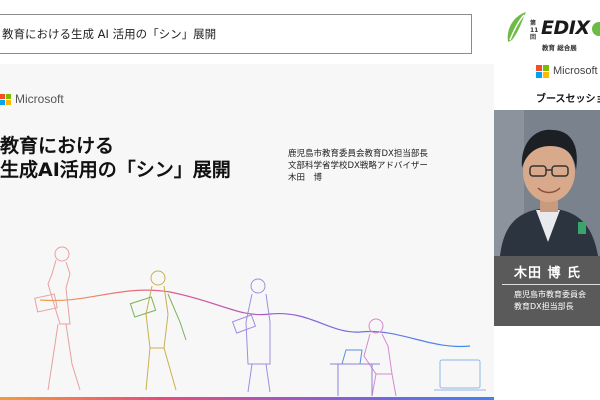  What do you see at coordinates (596, 29) in the screenshot?
I see `edix-ball-icon` at bounding box center [596, 29].